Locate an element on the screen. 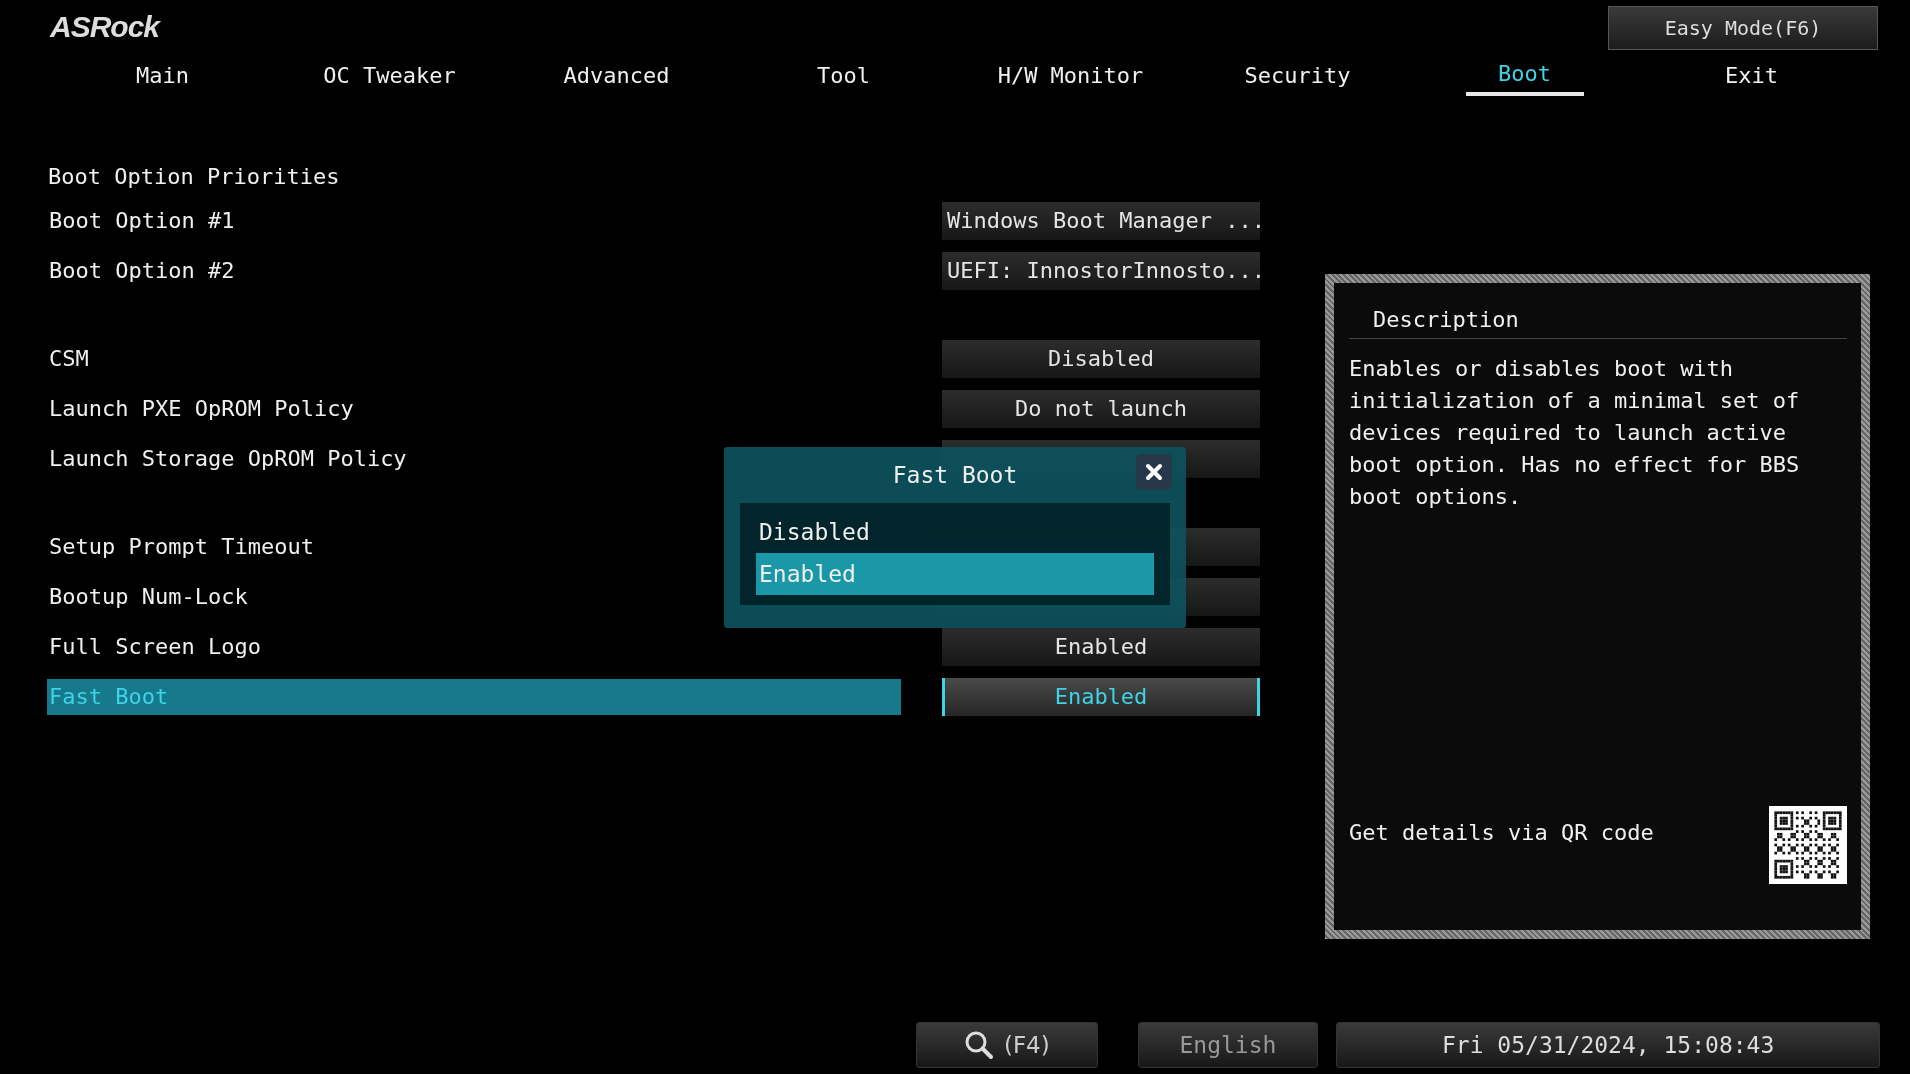  setting-label: Boot Option #2 is located at coordinates (474, 271).